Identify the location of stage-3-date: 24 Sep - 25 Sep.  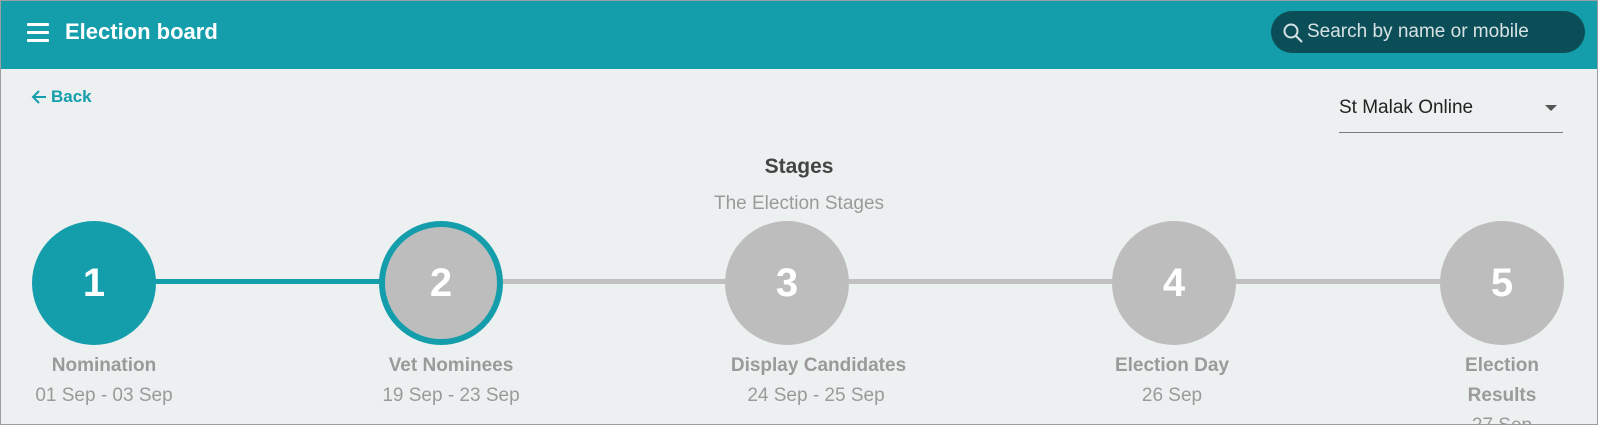
(816, 395).